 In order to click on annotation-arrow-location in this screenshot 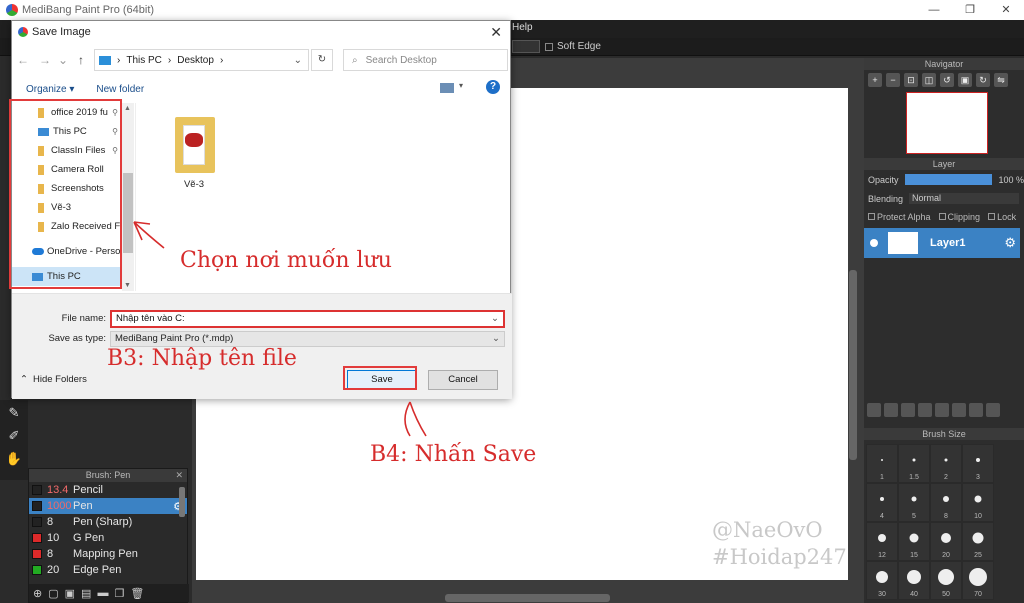, I will do `click(149, 235)`.